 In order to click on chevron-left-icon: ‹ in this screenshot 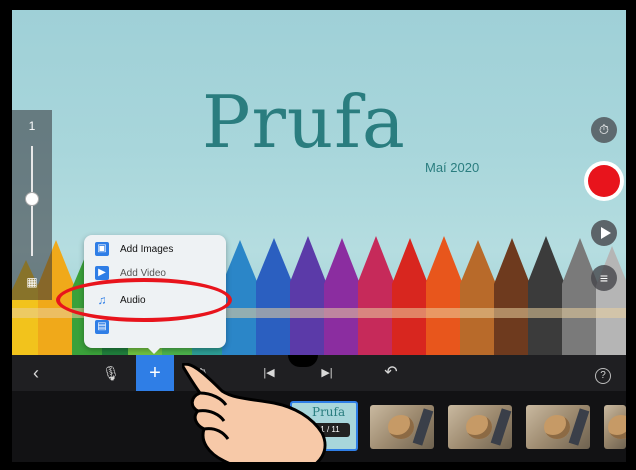, I will do `click(36, 373)`.